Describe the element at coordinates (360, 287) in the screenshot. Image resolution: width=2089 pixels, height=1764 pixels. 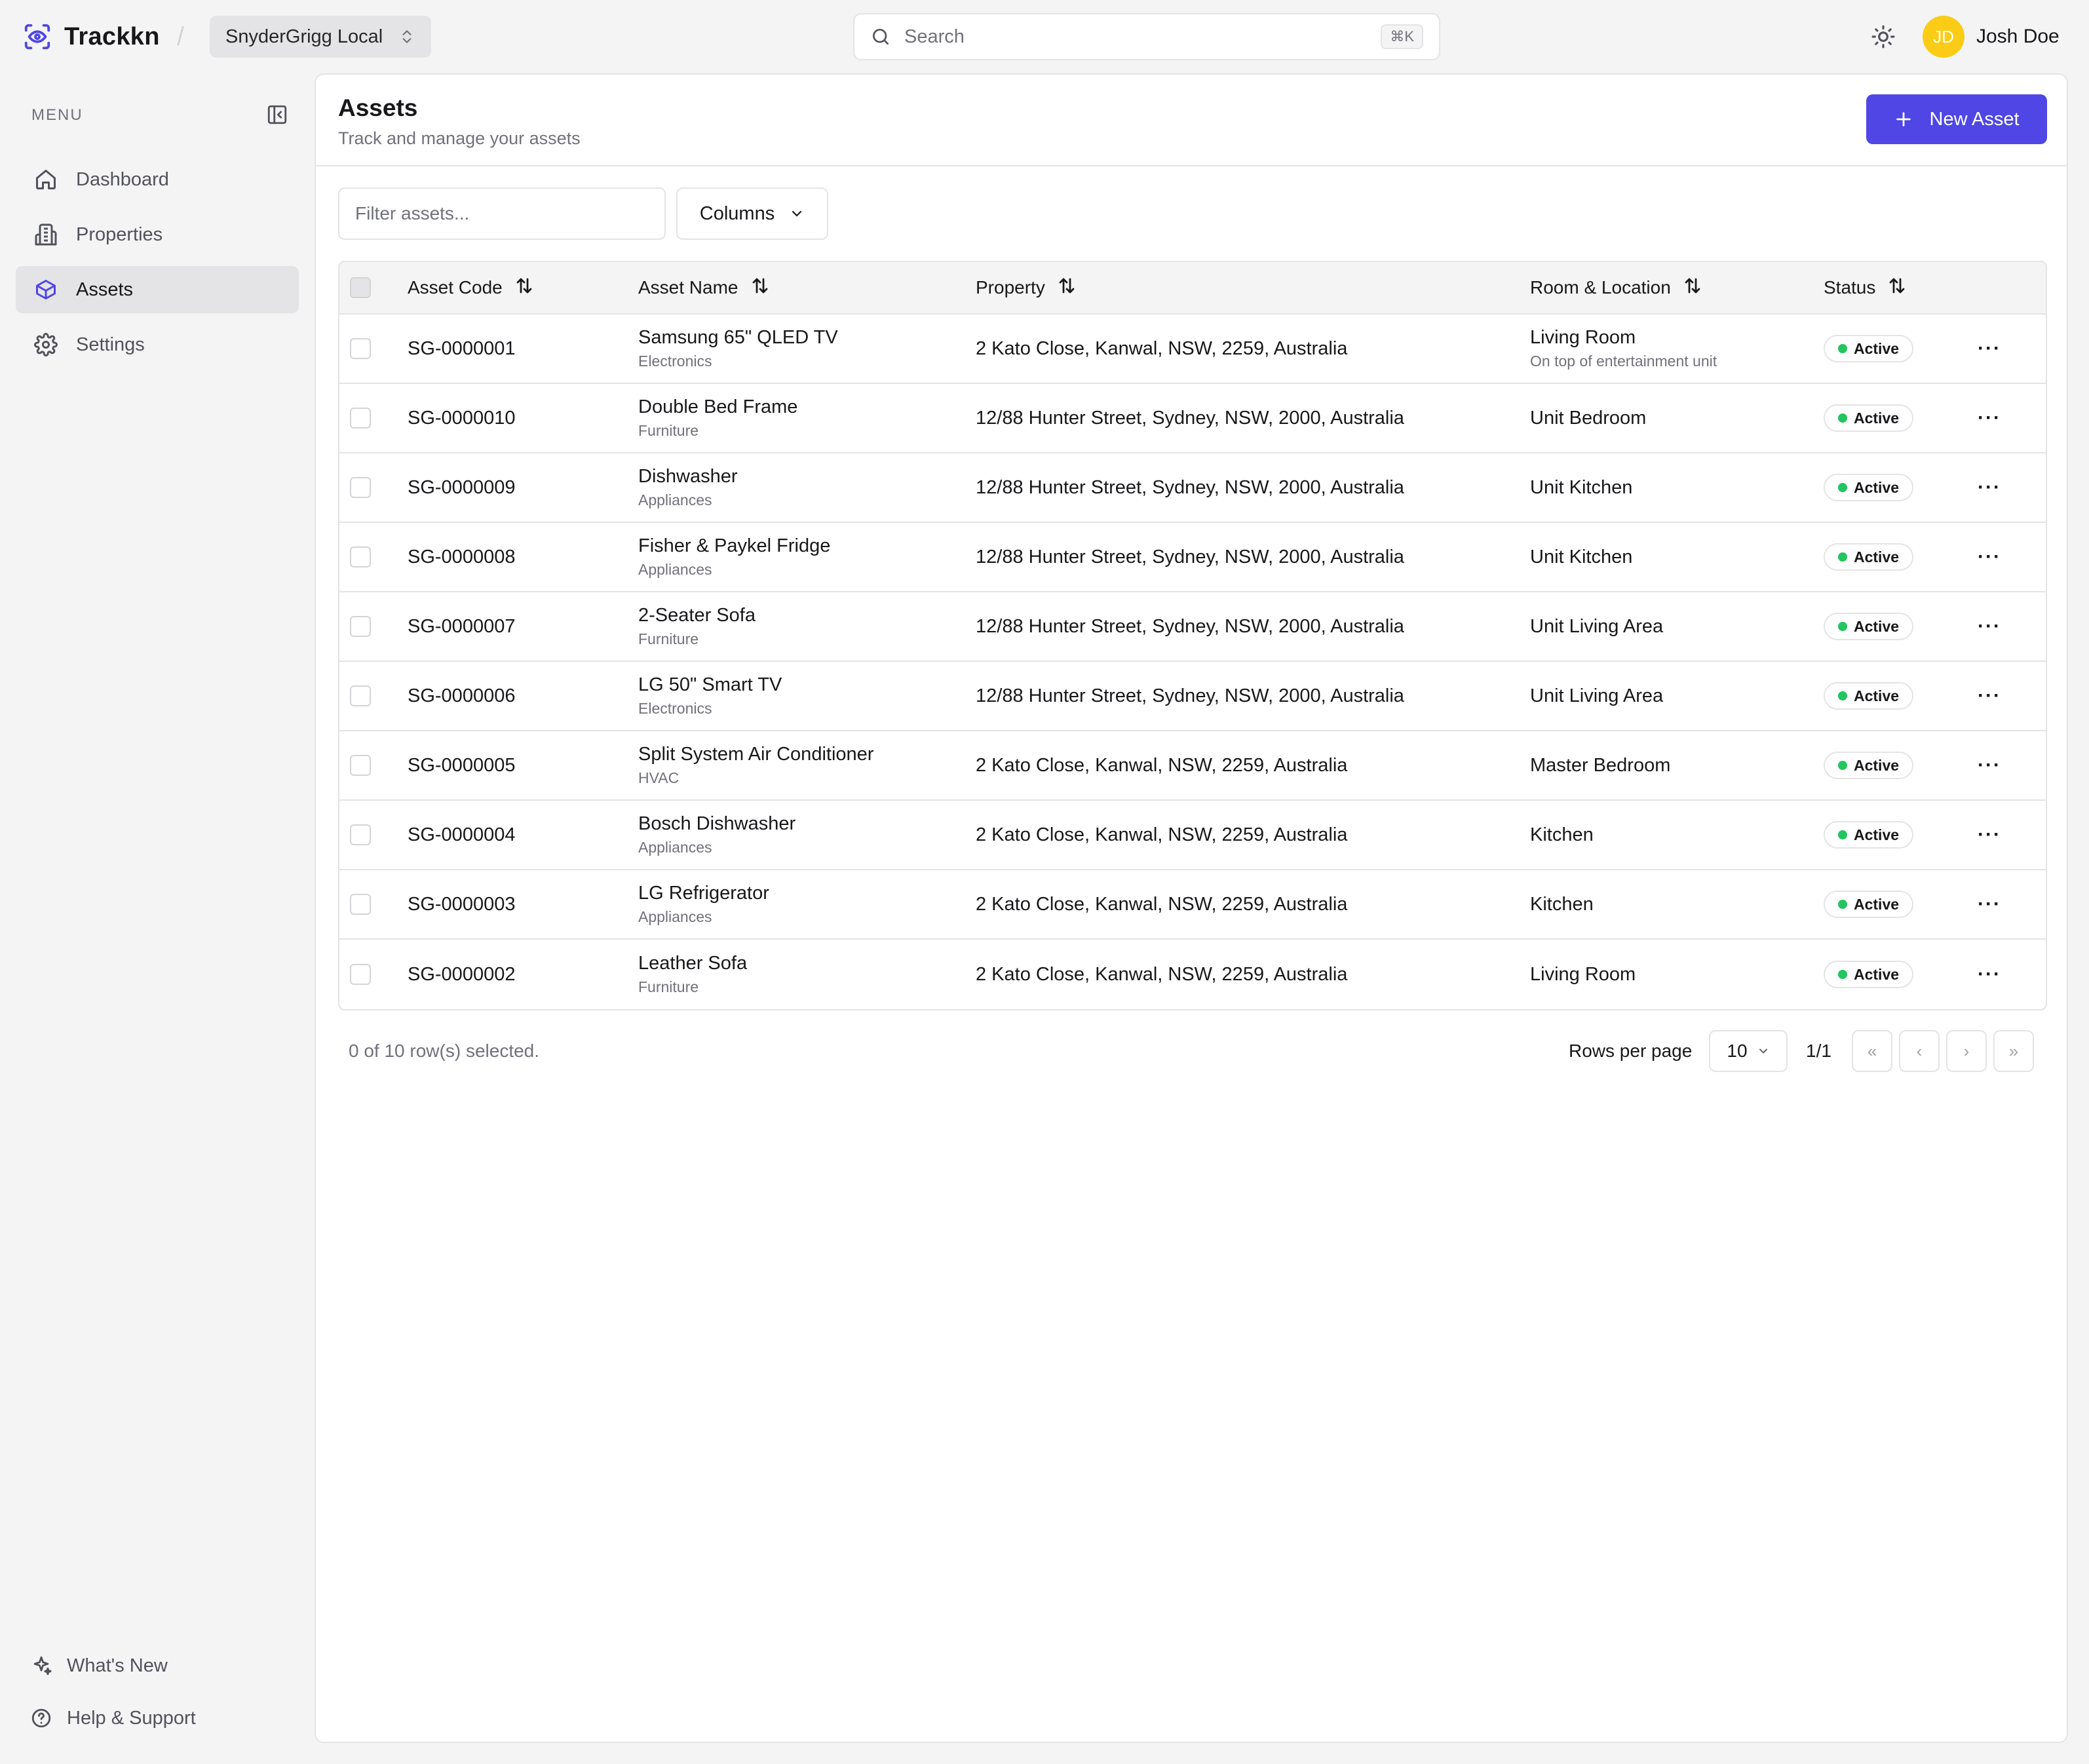
I see `select-all-checkbox` at that location.